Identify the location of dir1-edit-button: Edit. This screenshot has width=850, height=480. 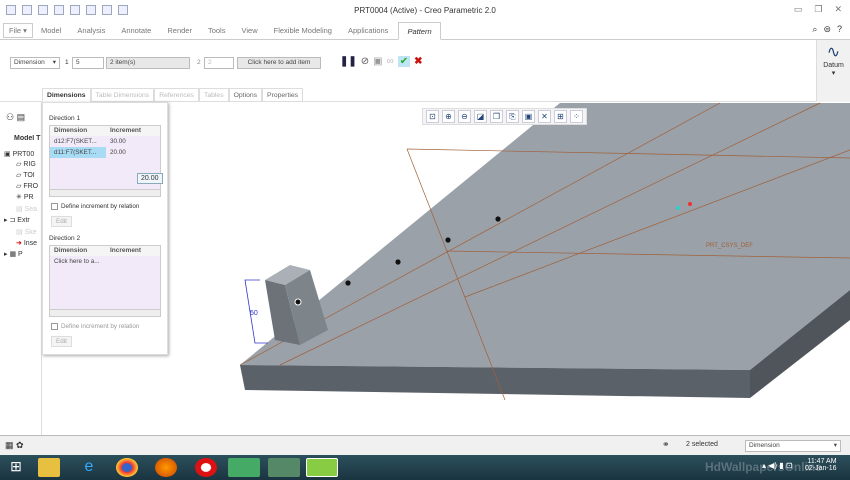
(61, 221).